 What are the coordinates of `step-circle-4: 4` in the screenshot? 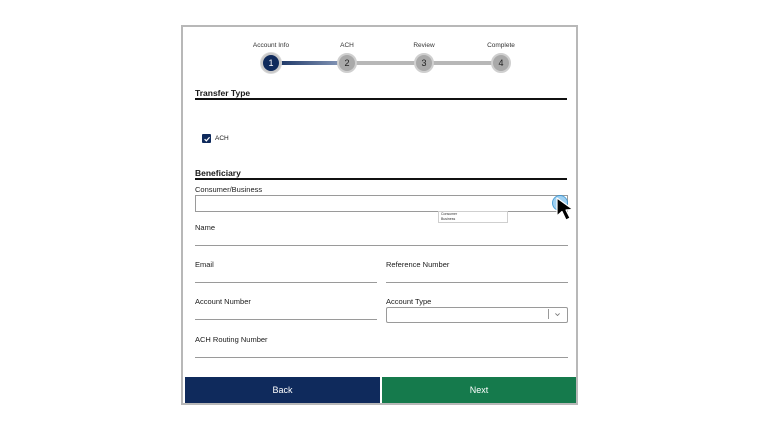 It's located at (501, 63).